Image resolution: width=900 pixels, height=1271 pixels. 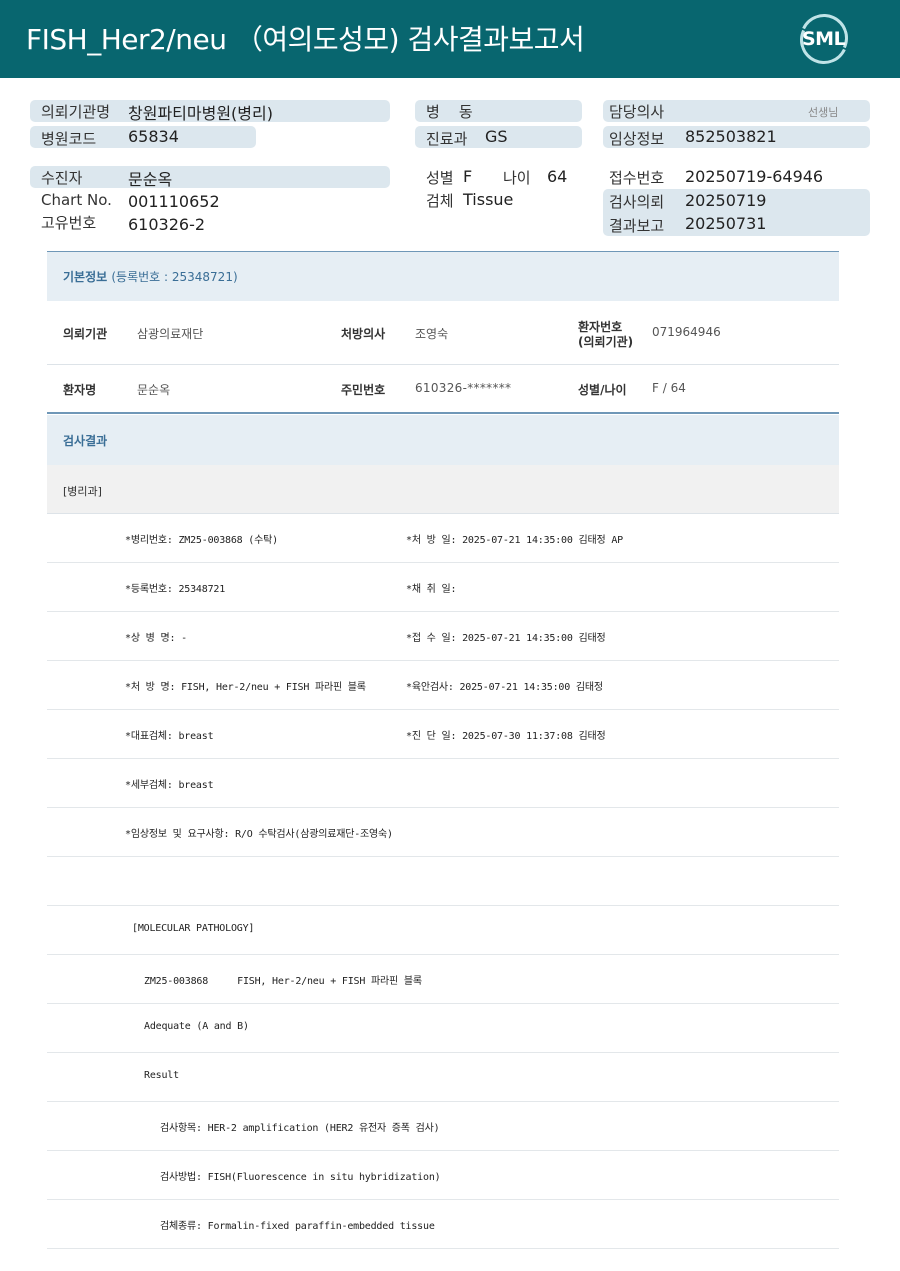 What do you see at coordinates (443, 783) in the screenshot?
I see `result-field-row: *세부검체: breast` at bounding box center [443, 783].